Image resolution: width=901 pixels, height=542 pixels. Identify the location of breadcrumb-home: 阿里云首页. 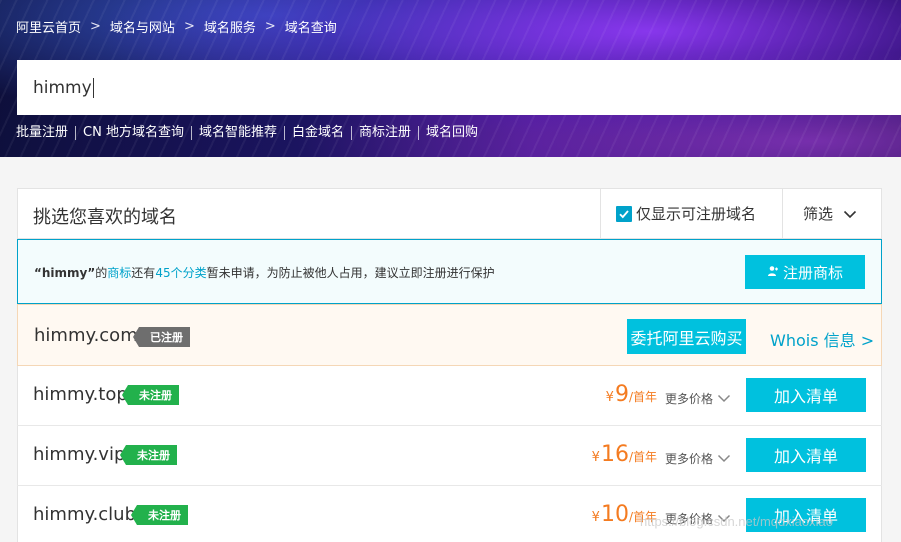
(48, 26).